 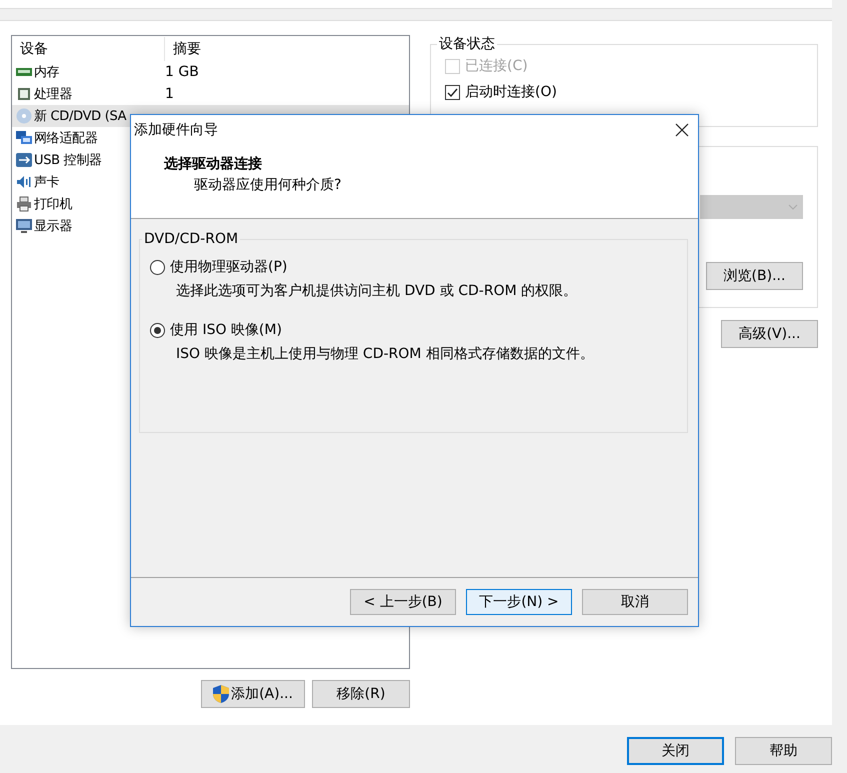 What do you see at coordinates (377, 291) in the screenshot?
I see `option-description: 选择此选项可为客户机提供访问主机 DVD 或 CD-ROM 的权限。` at bounding box center [377, 291].